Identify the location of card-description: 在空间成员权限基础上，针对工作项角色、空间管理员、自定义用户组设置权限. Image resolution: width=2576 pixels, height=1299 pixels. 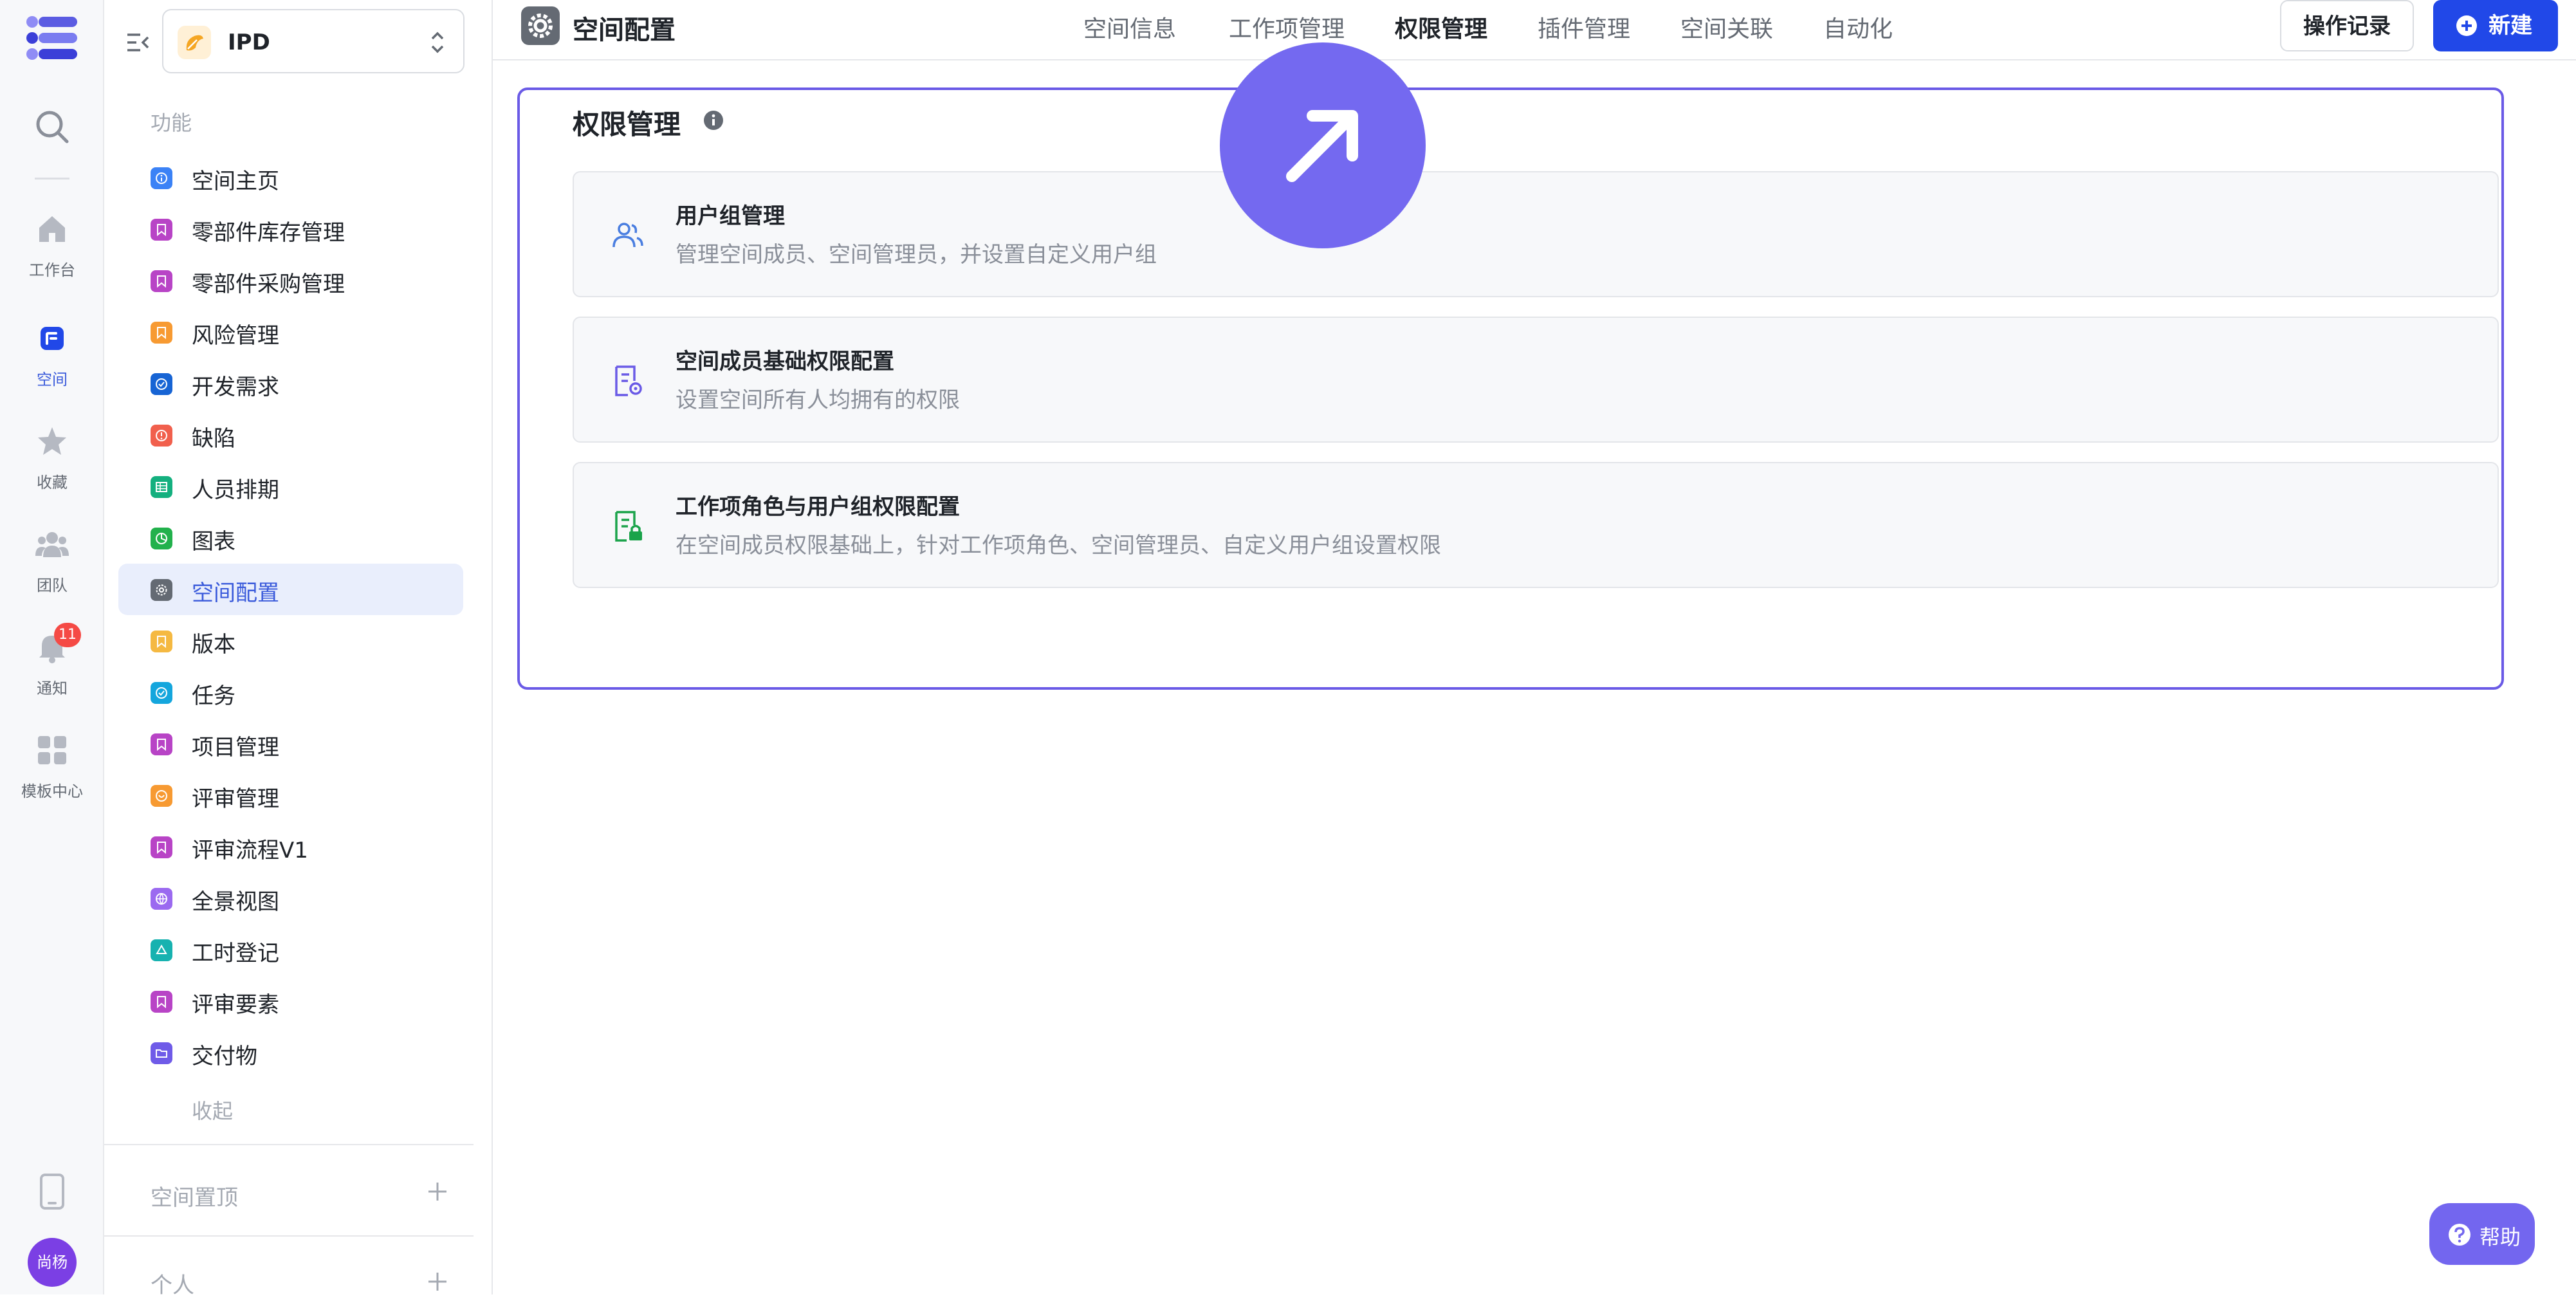
(1058, 545).